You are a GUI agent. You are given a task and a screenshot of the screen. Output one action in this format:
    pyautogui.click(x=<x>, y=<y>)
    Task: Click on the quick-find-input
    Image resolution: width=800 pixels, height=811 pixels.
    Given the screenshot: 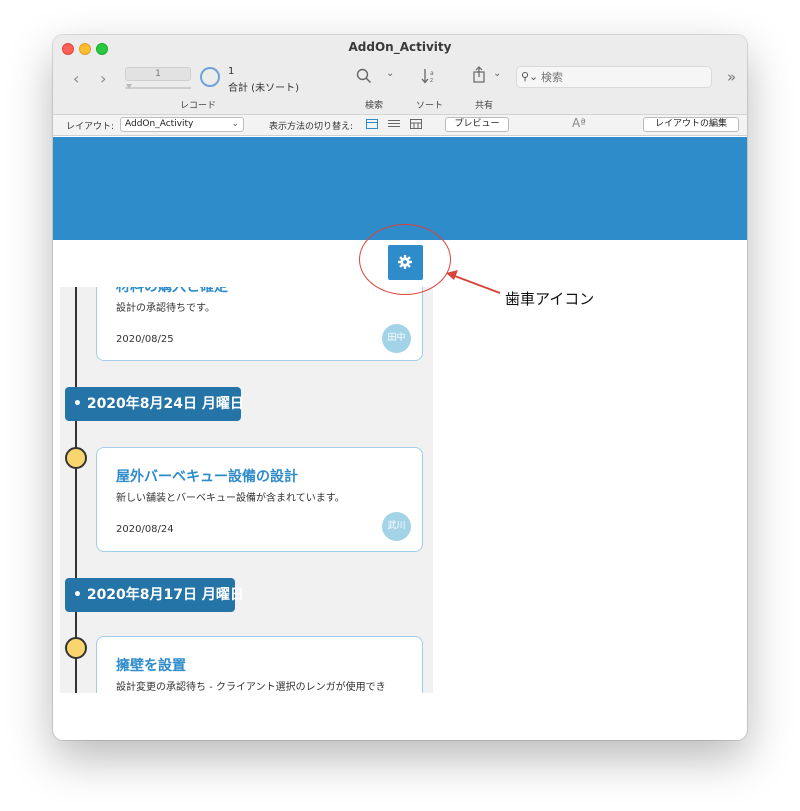 What is the action you would take?
    pyautogui.click(x=621, y=77)
    